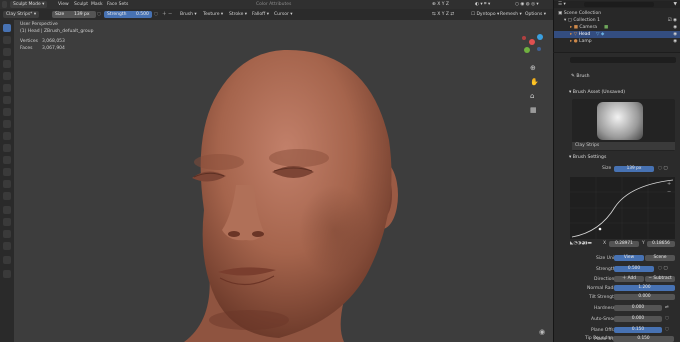  I want to click on strength-prop-field: 0.500, so click(634, 269).